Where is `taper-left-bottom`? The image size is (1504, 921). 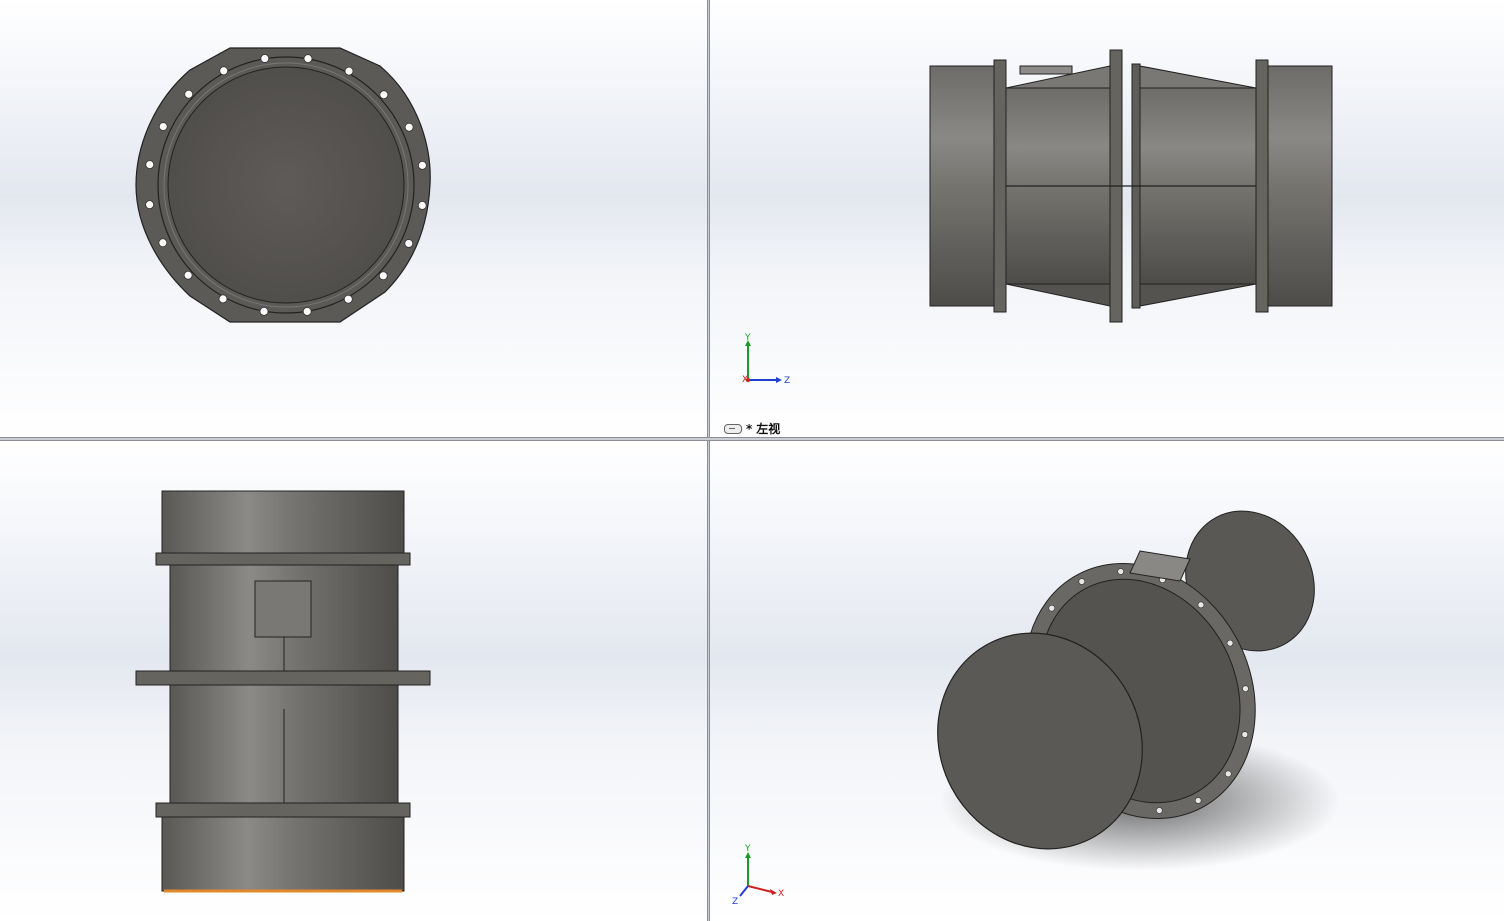
taper-left-bottom is located at coordinates (1058, 295).